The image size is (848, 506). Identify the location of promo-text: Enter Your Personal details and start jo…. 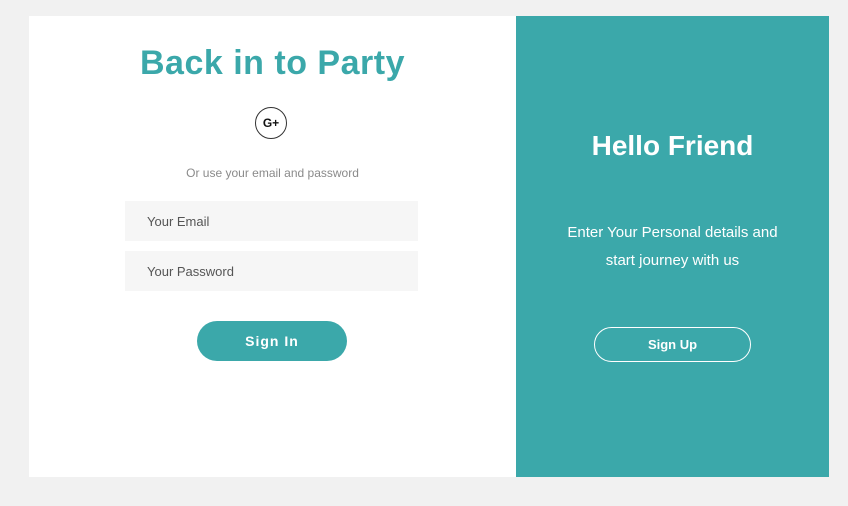
(672, 246).